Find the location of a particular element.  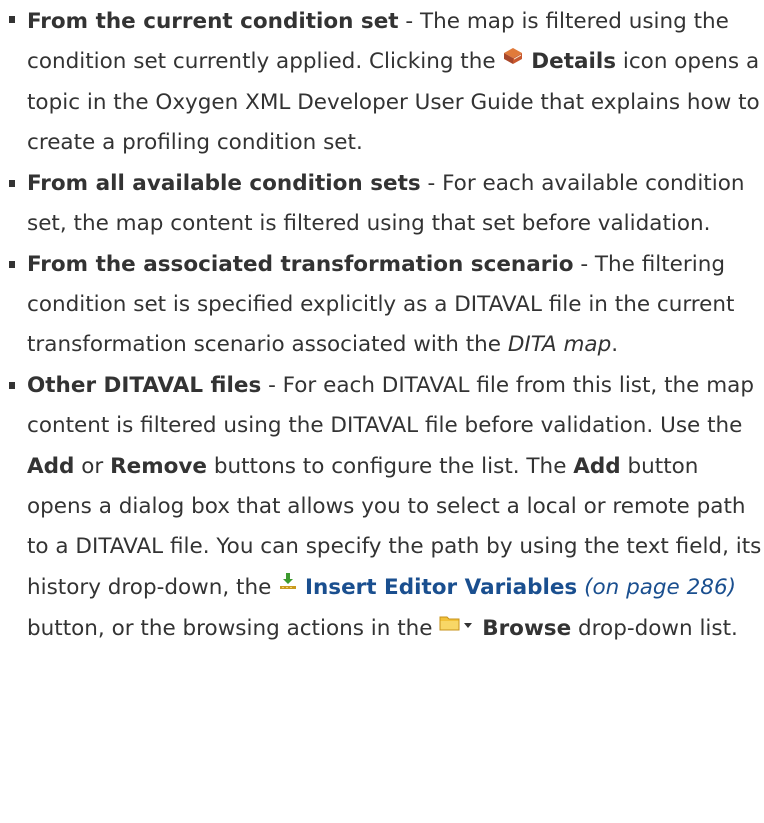

insert-editor-variables-link: Insert Editor Variables is located at coordinates (441, 587).